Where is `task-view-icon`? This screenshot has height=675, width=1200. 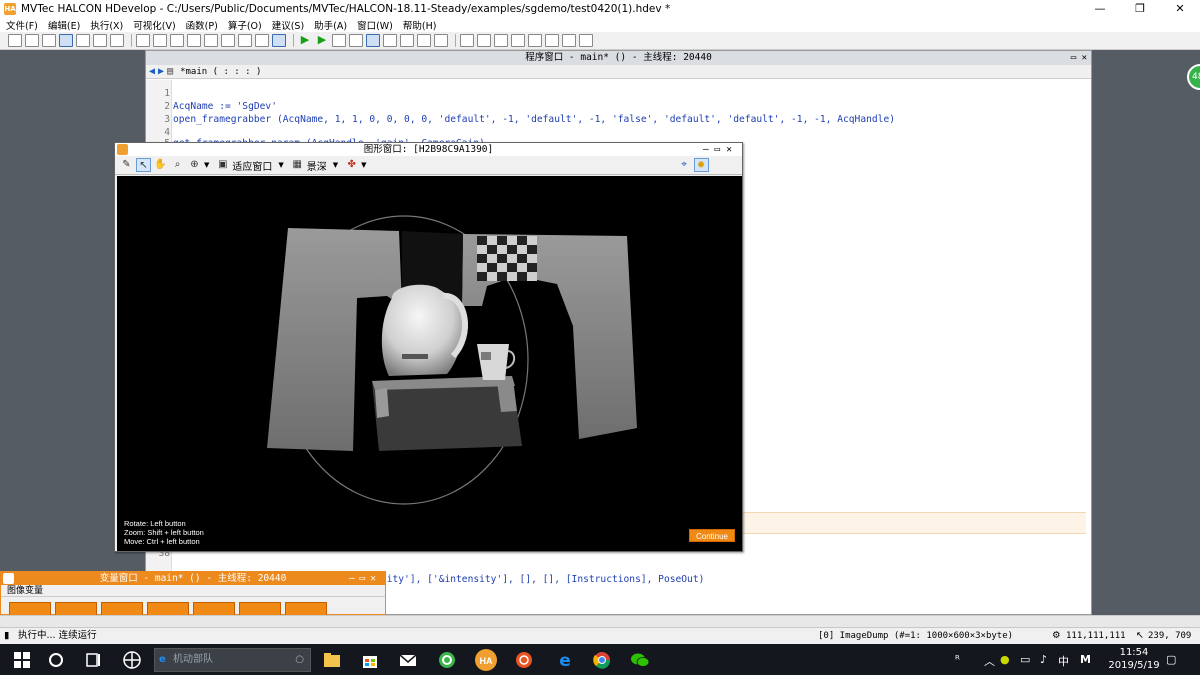 task-view-icon is located at coordinates (93, 660).